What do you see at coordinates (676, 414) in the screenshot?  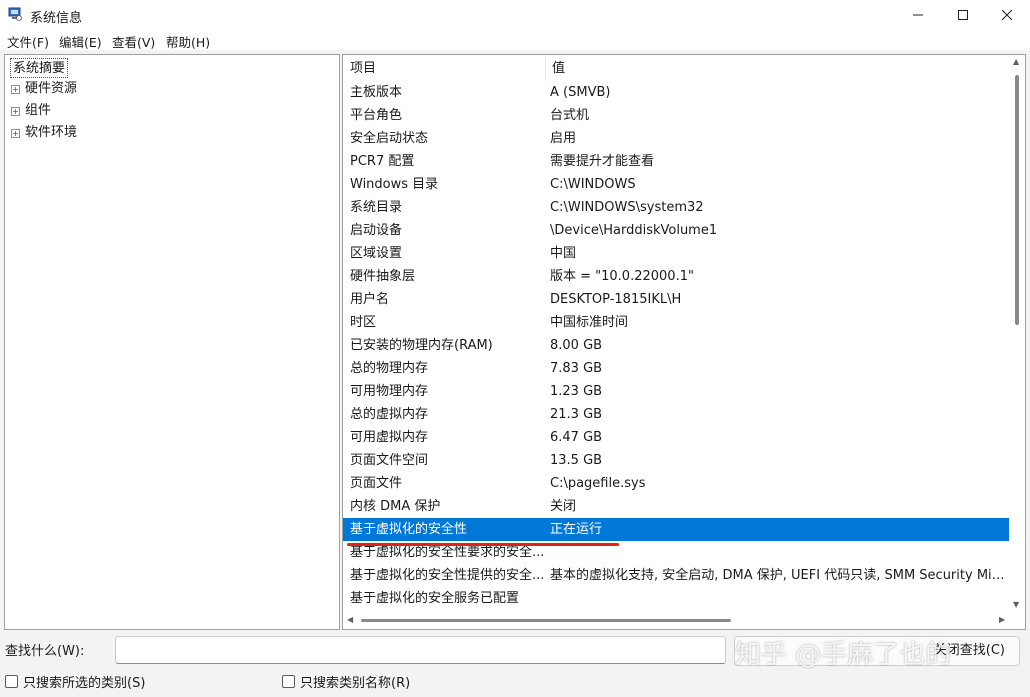 I see `table-row: 总的虚拟内存 21.3 GB` at bounding box center [676, 414].